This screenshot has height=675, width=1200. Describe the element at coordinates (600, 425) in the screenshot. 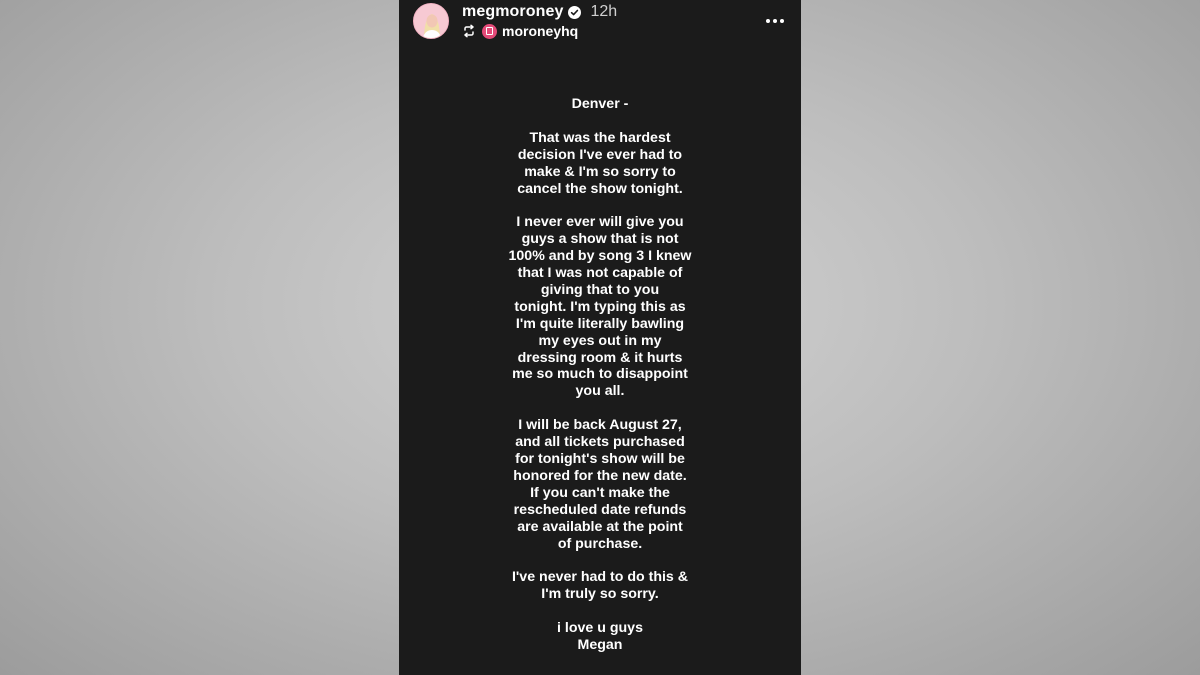

I see `message-line: I will be back August 27,` at that location.